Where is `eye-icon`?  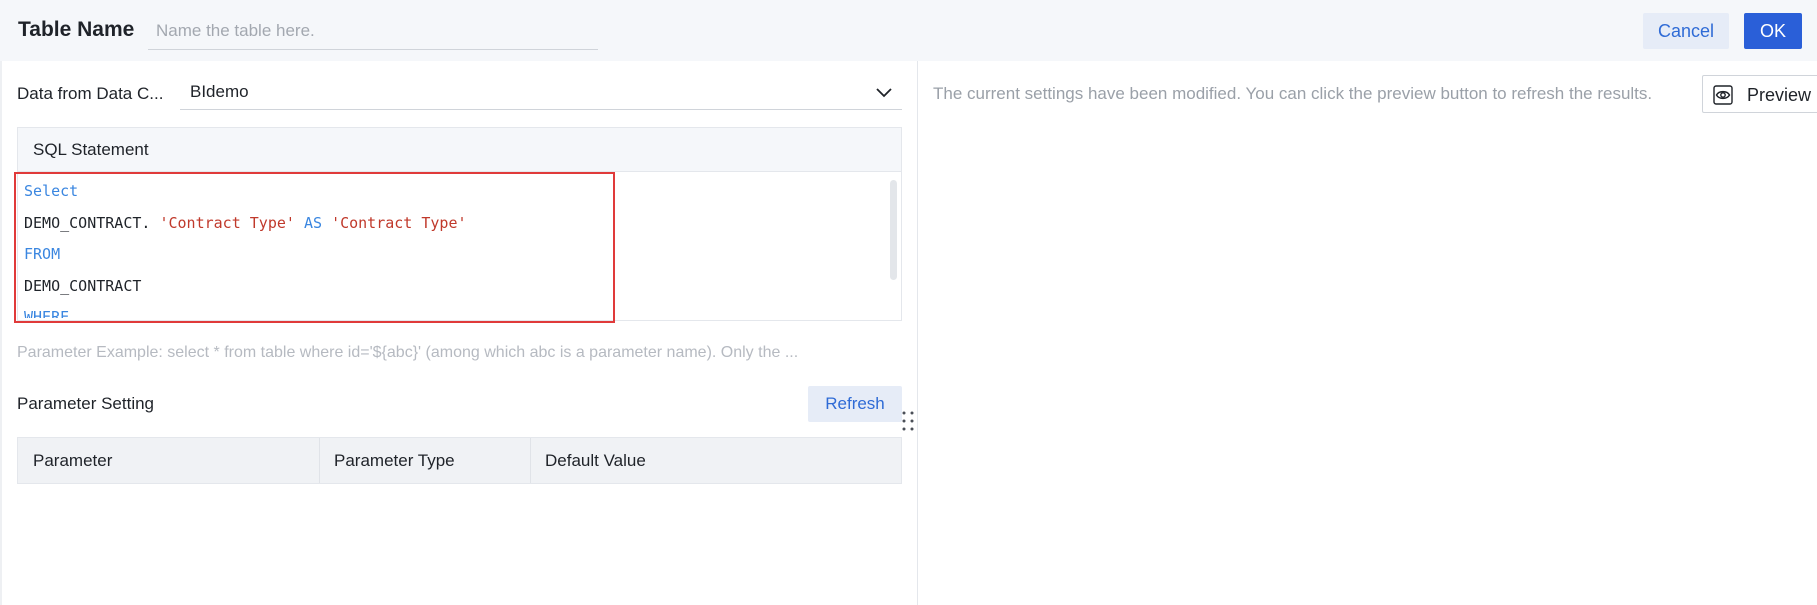 eye-icon is located at coordinates (1723, 95).